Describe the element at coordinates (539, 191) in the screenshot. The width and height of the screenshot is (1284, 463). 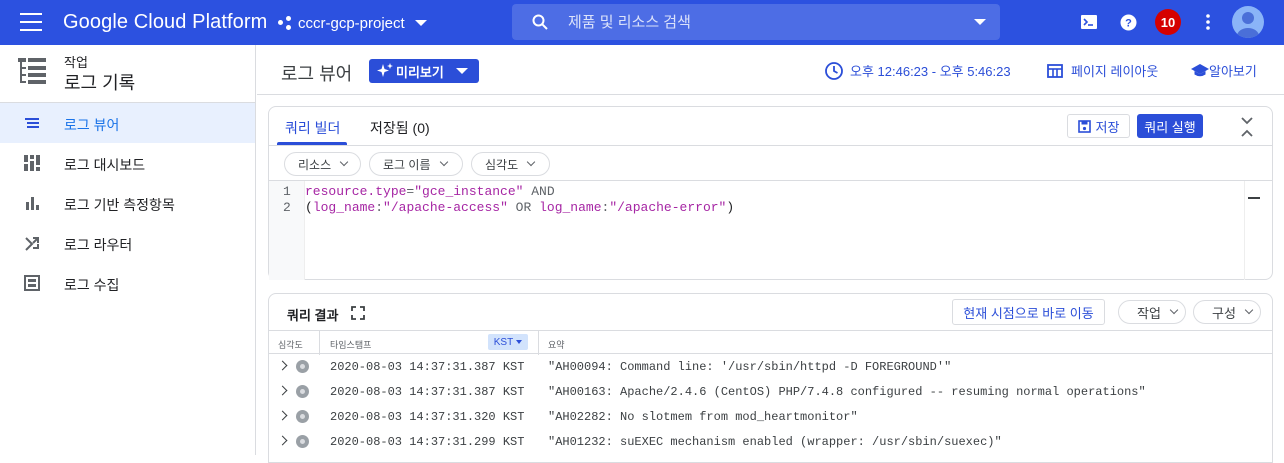
I see `query-keyword: AND` at that location.